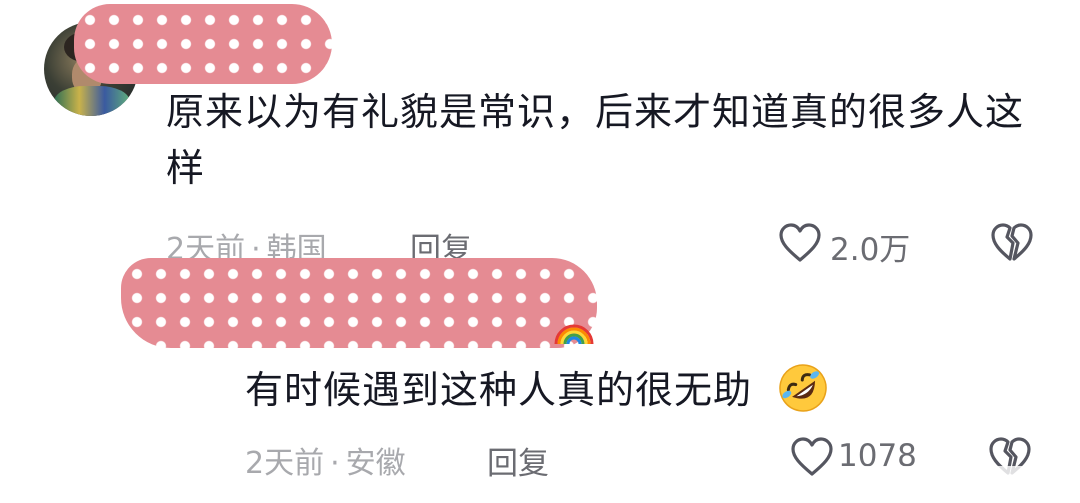  I want to click on comment-meta: 2天前 · 安徽, so click(325, 460).